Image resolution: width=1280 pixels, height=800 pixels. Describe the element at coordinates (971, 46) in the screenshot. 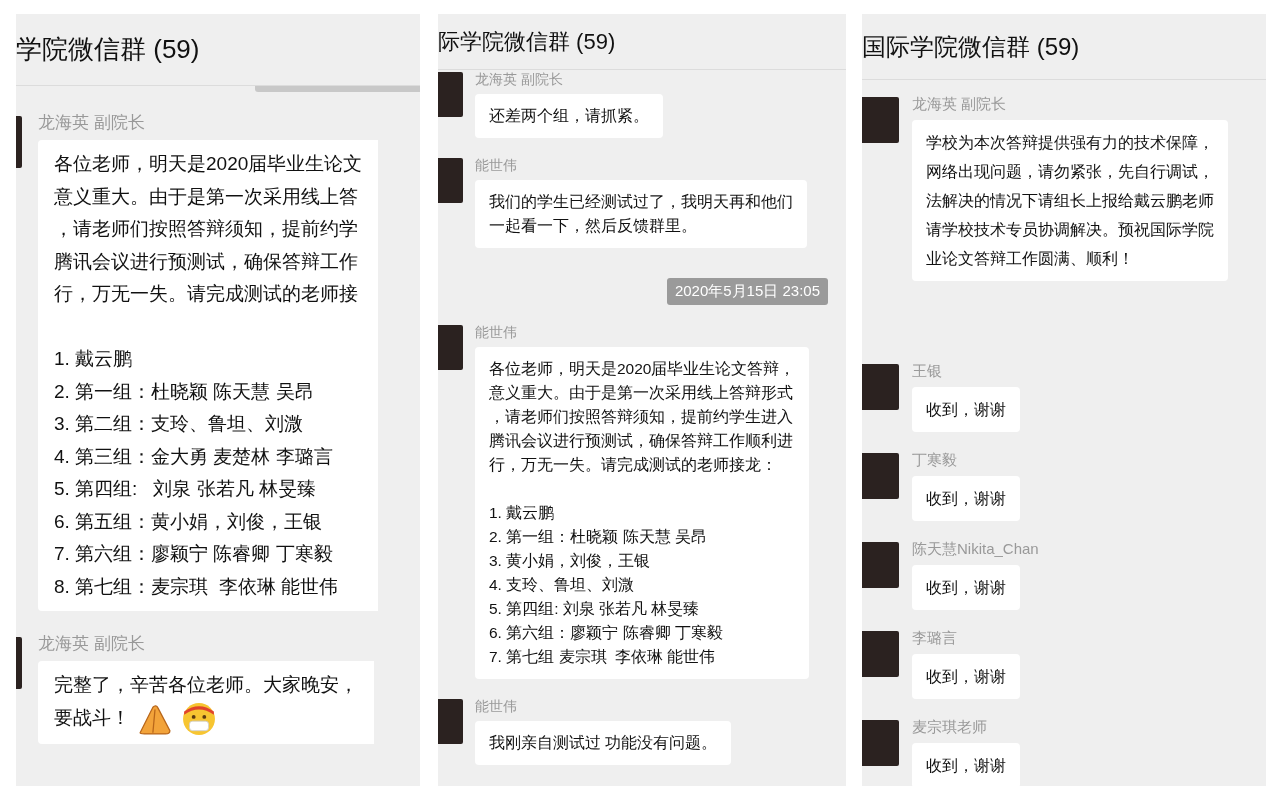

I see `chat-title: 国际学院微信群 (59)` at that location.